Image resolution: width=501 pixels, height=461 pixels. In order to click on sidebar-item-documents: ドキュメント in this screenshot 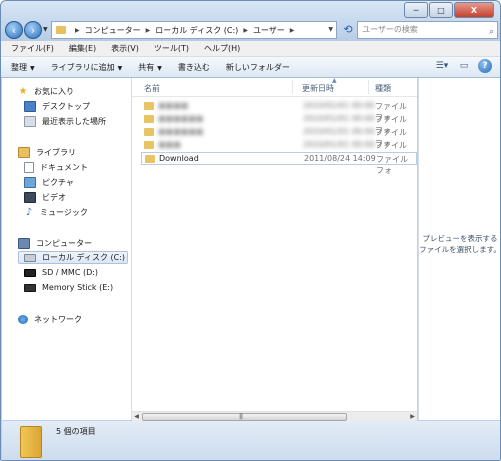, I will do `click(56, 167)`.